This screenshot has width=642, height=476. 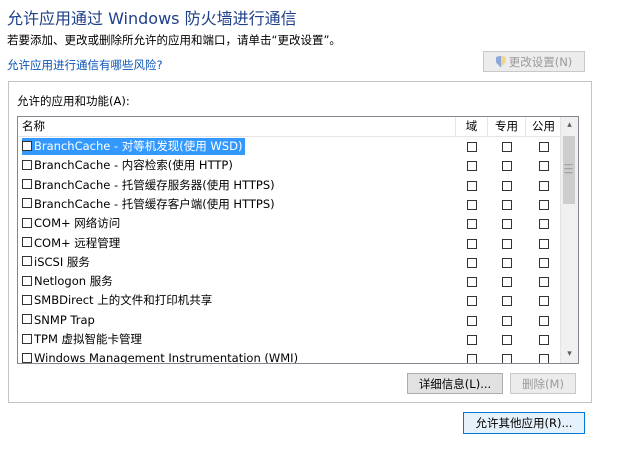 What do you see at coordinates (138, 146) in the screenshot?
I see `app-name-label: BranchCache - 对等机发现(使用 WSD)` at bounding box center [138, 146].